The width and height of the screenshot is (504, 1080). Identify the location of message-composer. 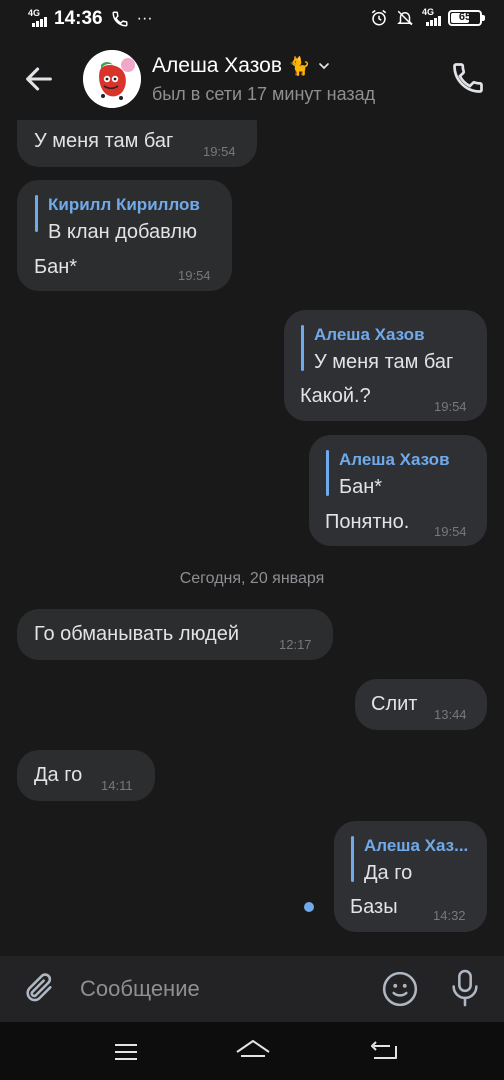
(252, 989).